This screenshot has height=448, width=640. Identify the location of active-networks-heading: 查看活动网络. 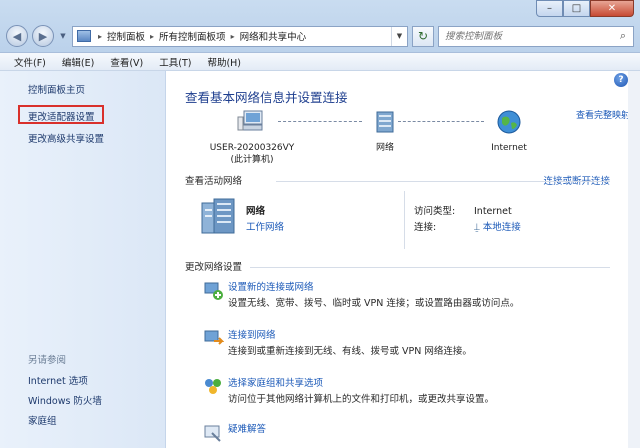
(214, 181).